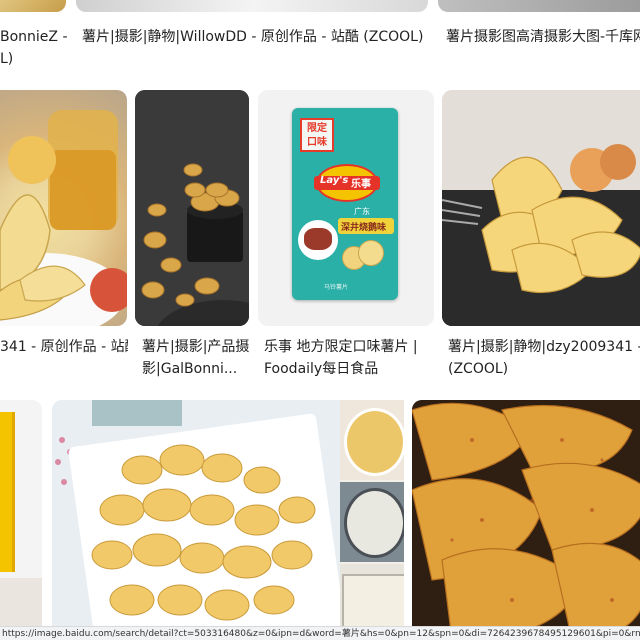 The image size is (640, 640). I want to click on caption-row0-1-line2: L), so click(7, 59).